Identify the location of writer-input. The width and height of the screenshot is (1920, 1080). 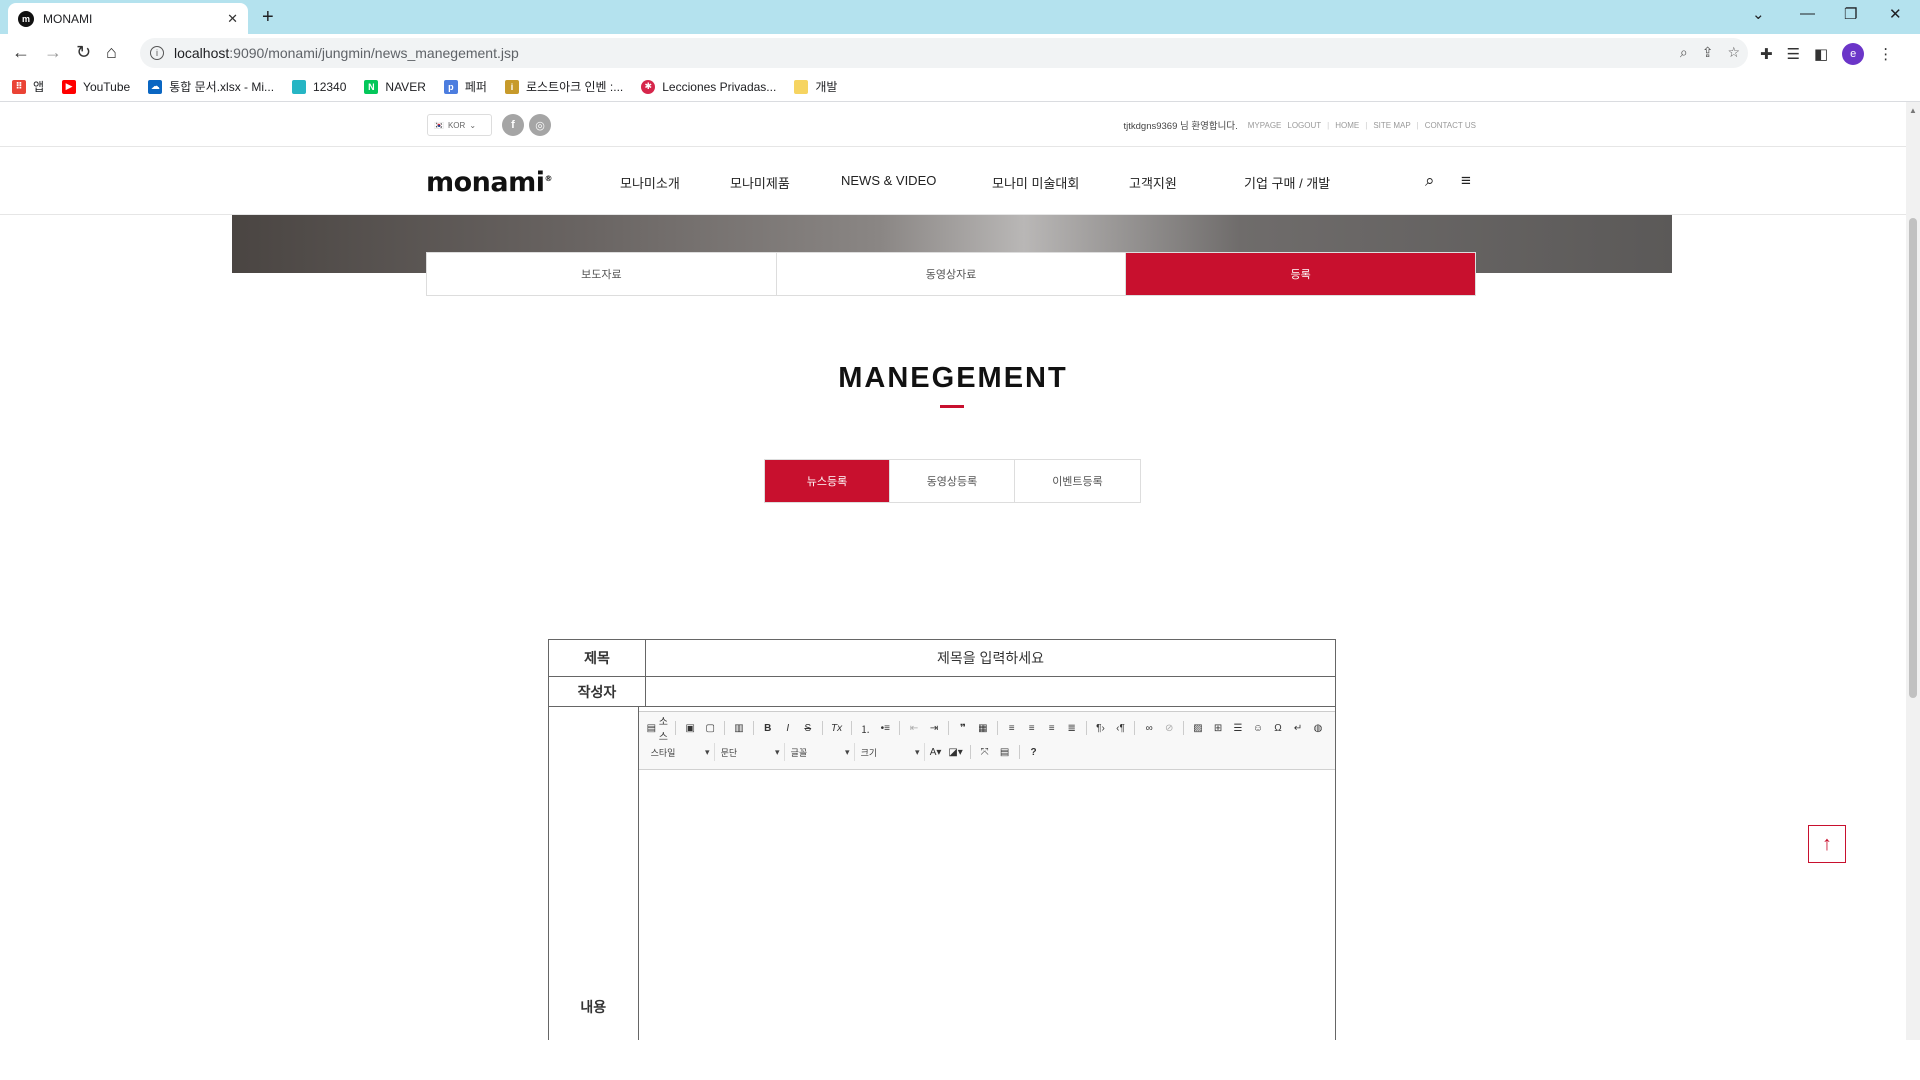
(990, 691).